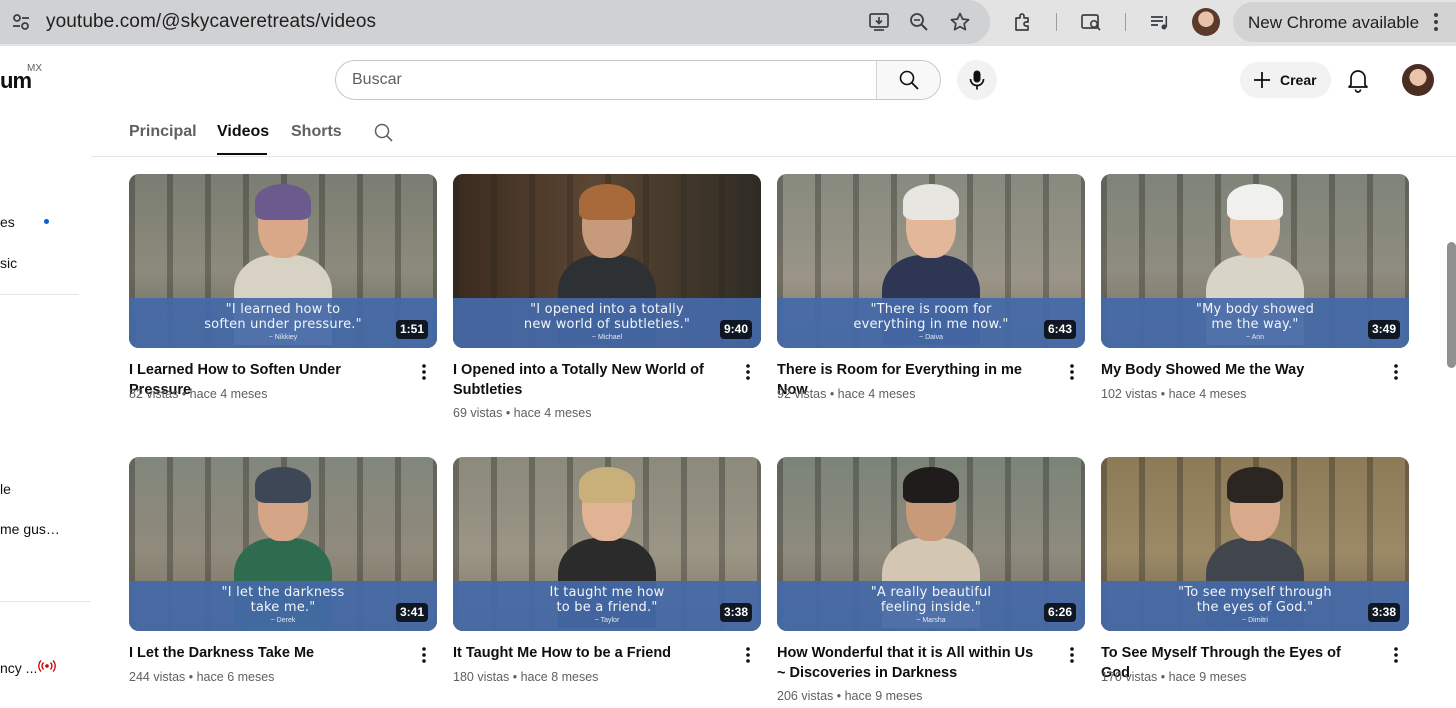  What do you see at coordinates (931, 337) in the screenshot?
I see `quote-author: ~ Daiva` at bounding box center [931, 337].